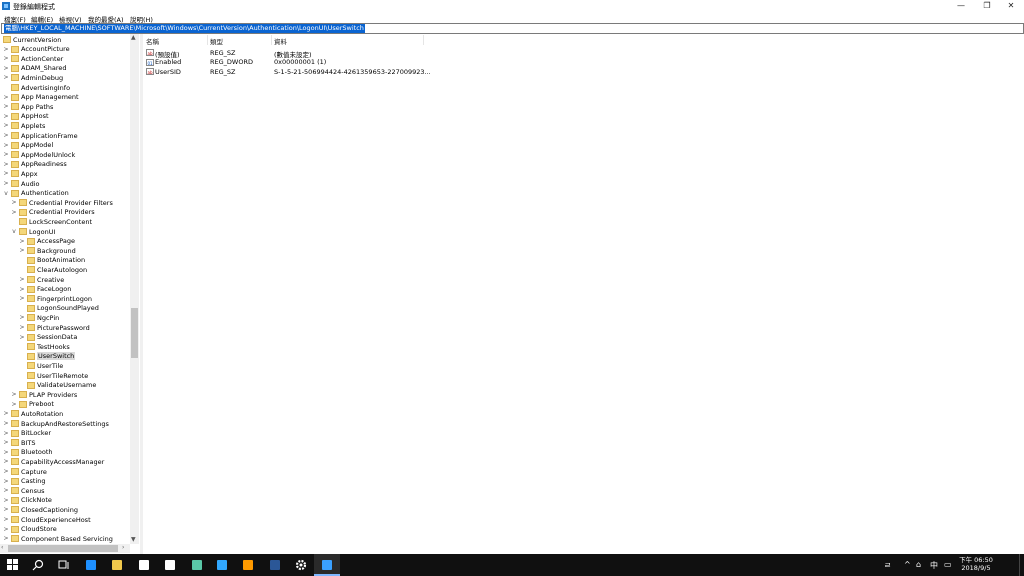 Image resolution: width=1024 pixels, height=576 pixels. What do you see at coordinates (65, 424) in the screenshot?
I see `tree-node: > BackupAndRestoreSettings` at bounding box center [65, 424].